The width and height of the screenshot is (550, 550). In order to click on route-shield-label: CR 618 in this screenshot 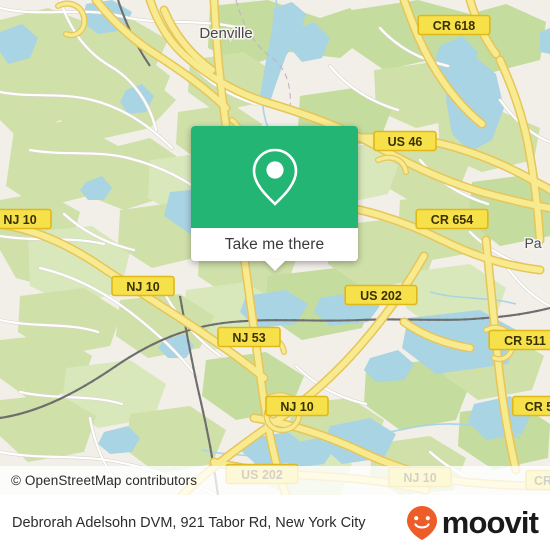, I will do `click(454, 26)`.